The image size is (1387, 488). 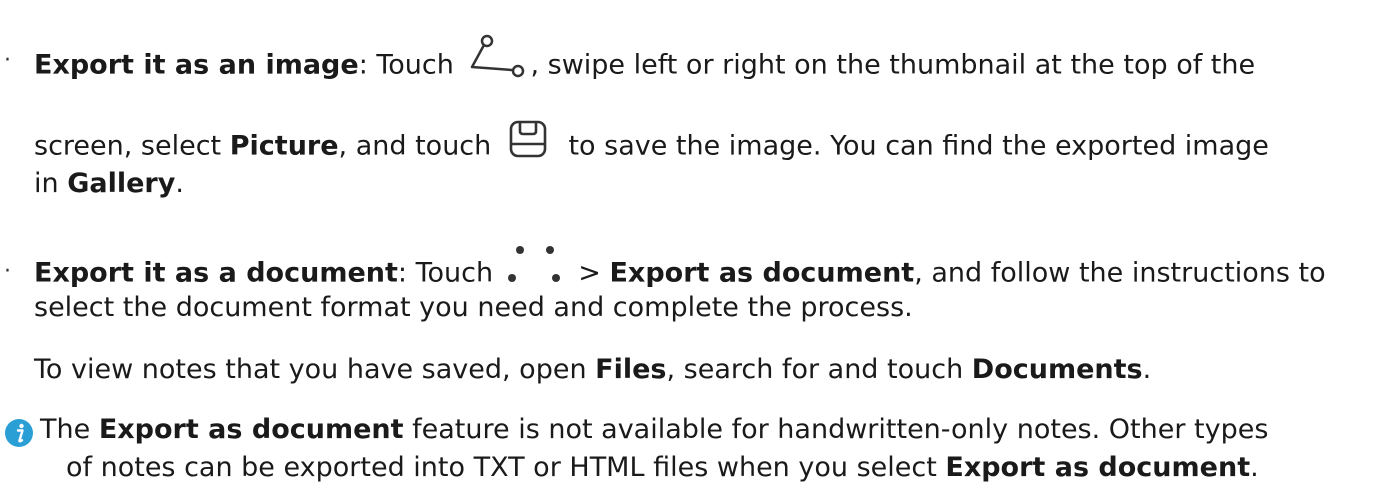 I want to click on item1-line3: in Gallery., so click(x=109, y=184).